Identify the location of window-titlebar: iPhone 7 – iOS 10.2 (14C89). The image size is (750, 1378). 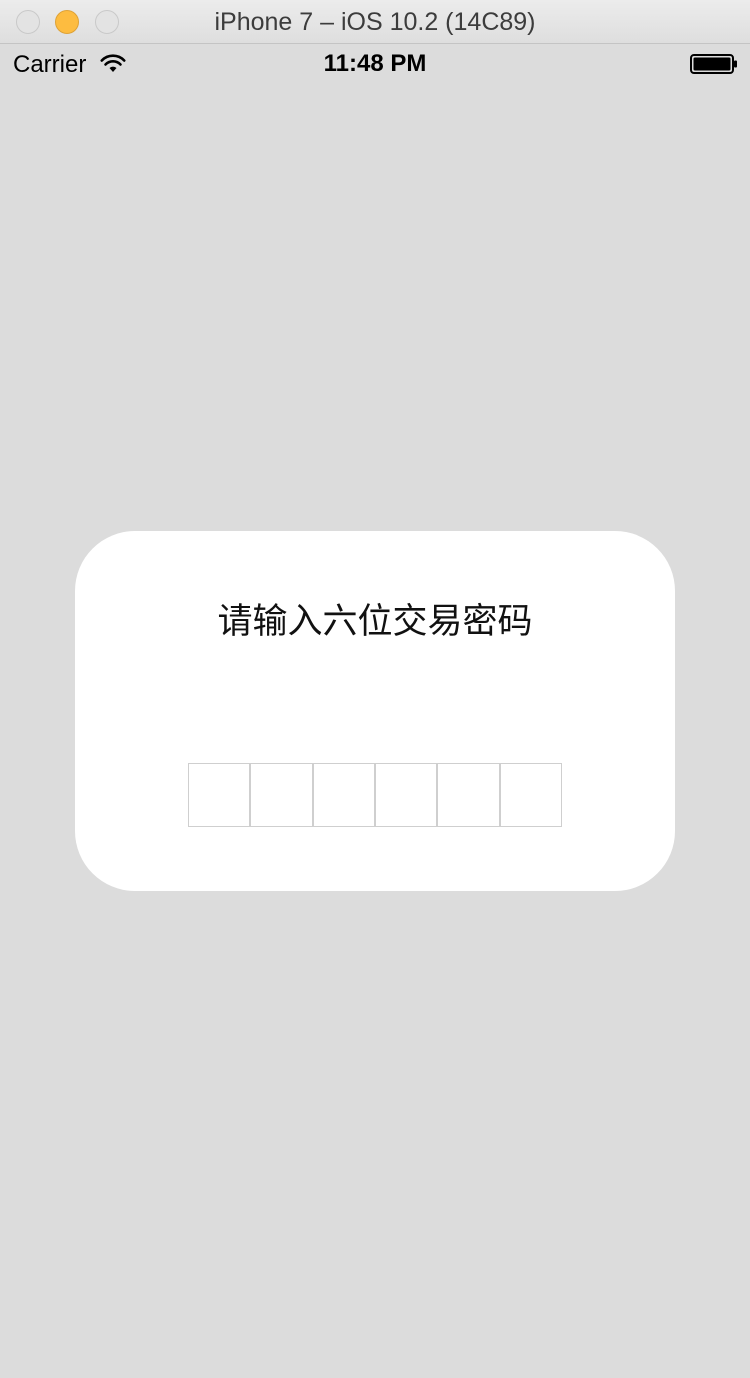
(375, 22).